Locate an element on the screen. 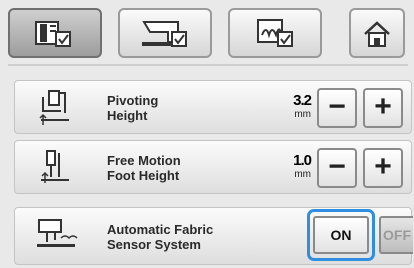 This screenshot has width=414, height=268. tab-embroidery-settings is located at coordinates (275, 33).